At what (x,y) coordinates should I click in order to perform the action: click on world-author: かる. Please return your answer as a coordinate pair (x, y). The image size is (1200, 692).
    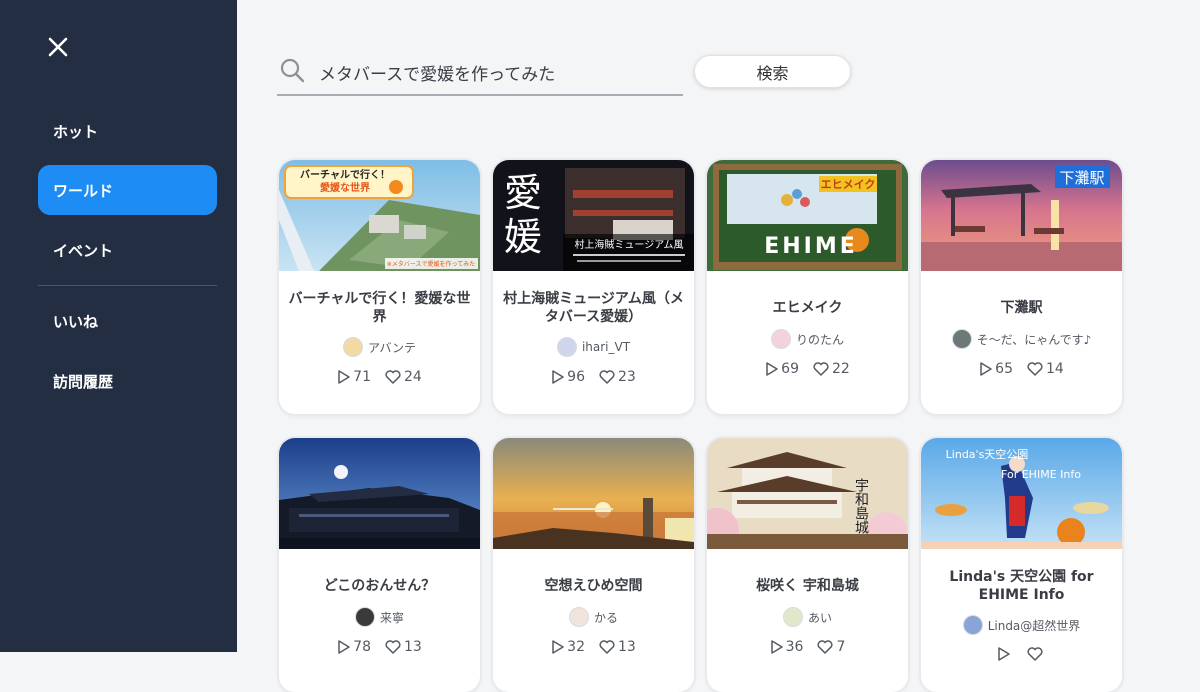
    Looking at the image, I should click on (593, 617).